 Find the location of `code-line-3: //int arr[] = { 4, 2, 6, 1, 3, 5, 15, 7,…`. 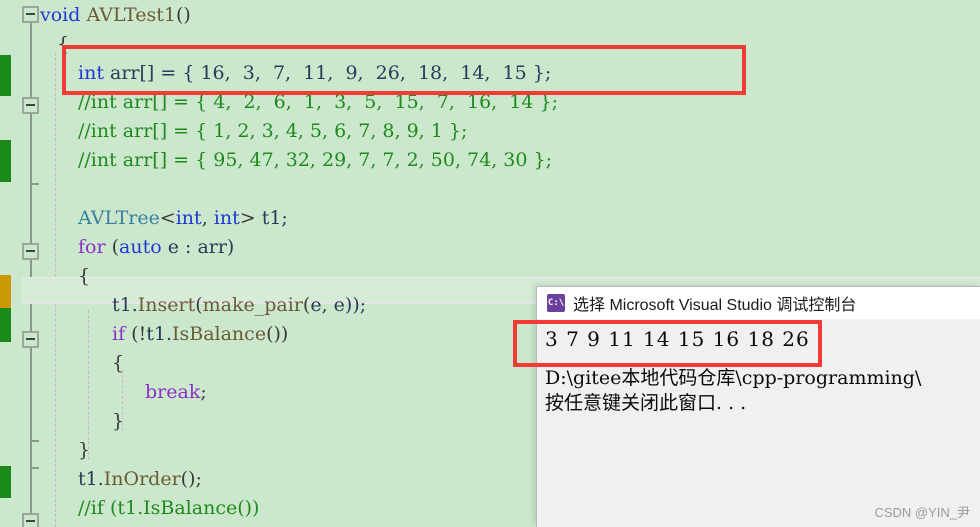

code-line-3: //int arr[] = { 4, 2, 6, 1, 3, 5, 15, 7,… is located at coordinates (318, 102).